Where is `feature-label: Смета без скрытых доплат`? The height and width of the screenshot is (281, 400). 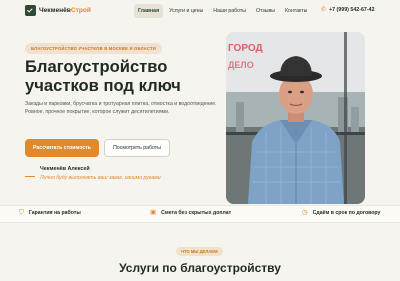
feature-label: Смета без скрытых доплат is located at coordinates (196, 213).